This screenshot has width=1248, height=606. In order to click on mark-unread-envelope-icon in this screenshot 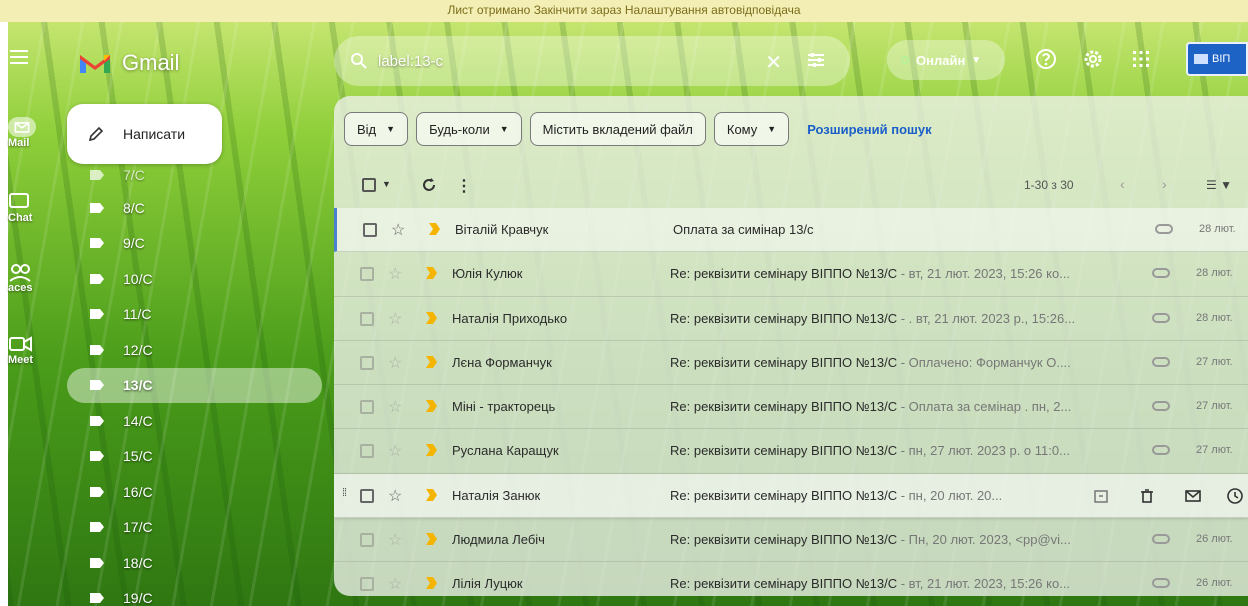, I will do `click(1193, 496)`.